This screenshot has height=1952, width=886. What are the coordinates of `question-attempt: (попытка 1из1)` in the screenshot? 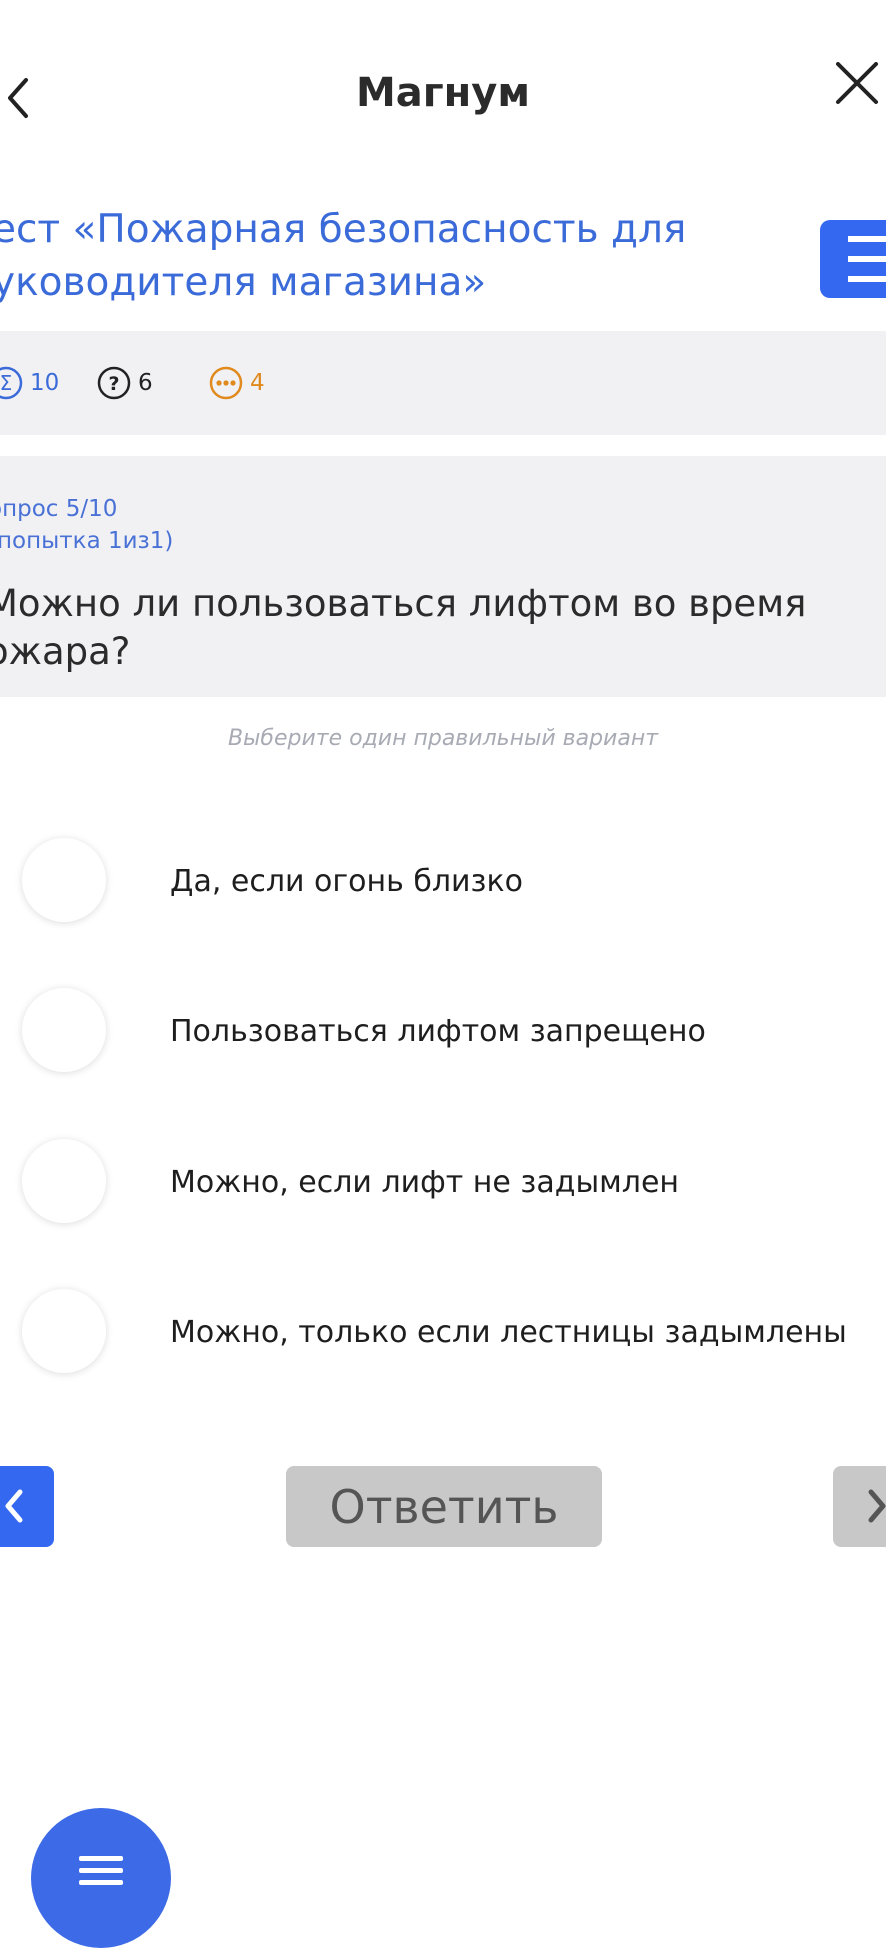 It's located at (87, 541).